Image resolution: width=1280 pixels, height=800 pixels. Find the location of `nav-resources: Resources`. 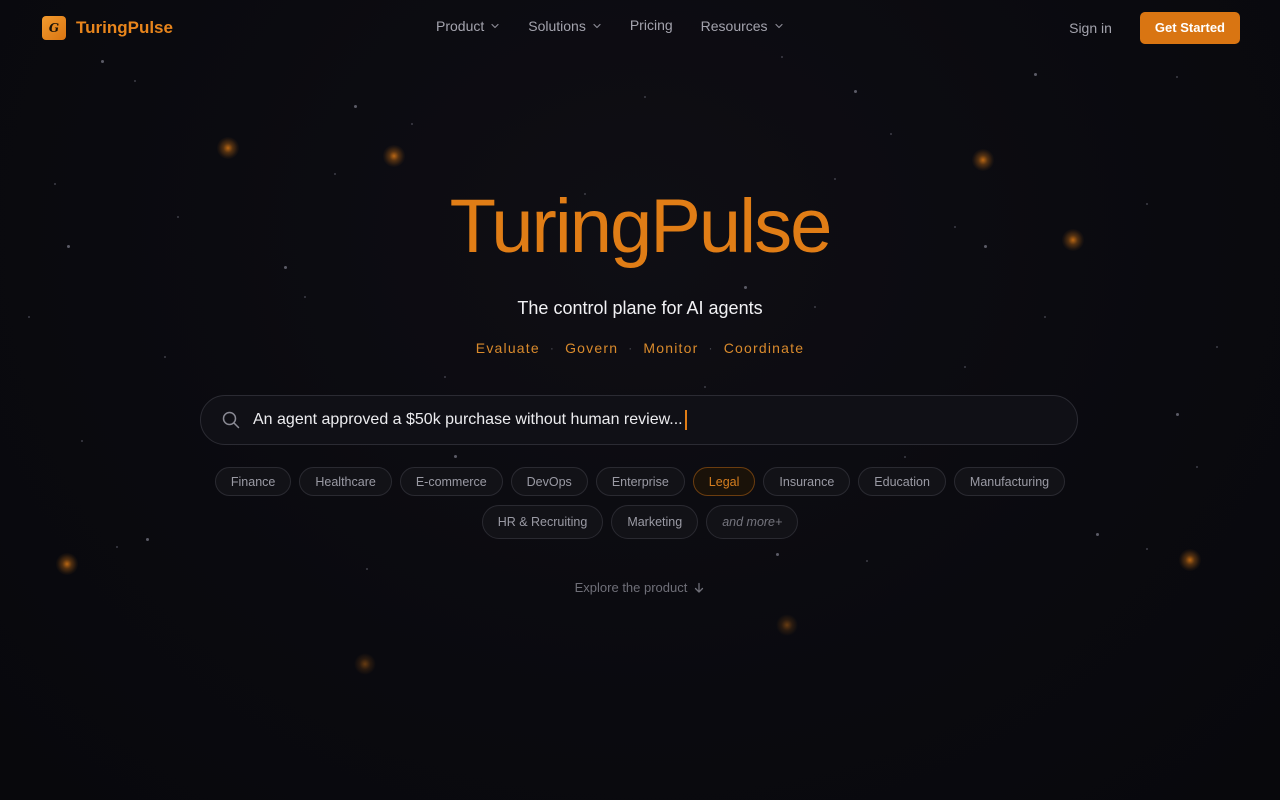

nav-resources: Resources is located at coordinates (742, 26).